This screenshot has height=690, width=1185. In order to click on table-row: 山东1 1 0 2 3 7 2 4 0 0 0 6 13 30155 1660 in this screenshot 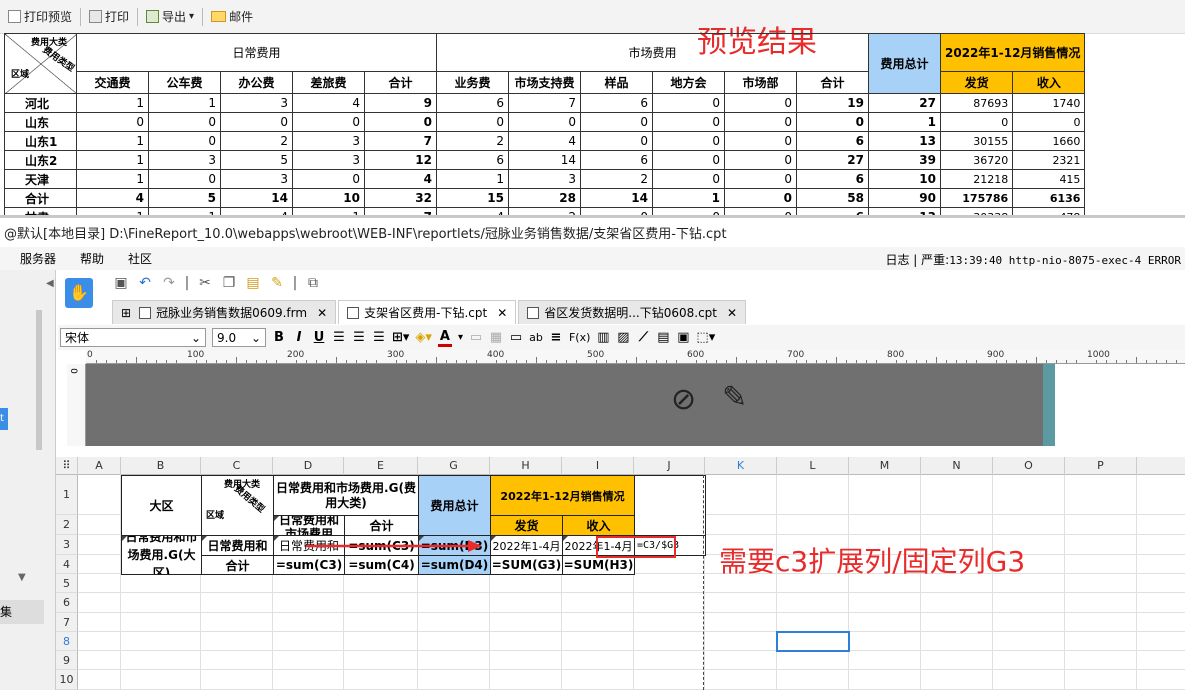, I will do `click(545, 141)`.